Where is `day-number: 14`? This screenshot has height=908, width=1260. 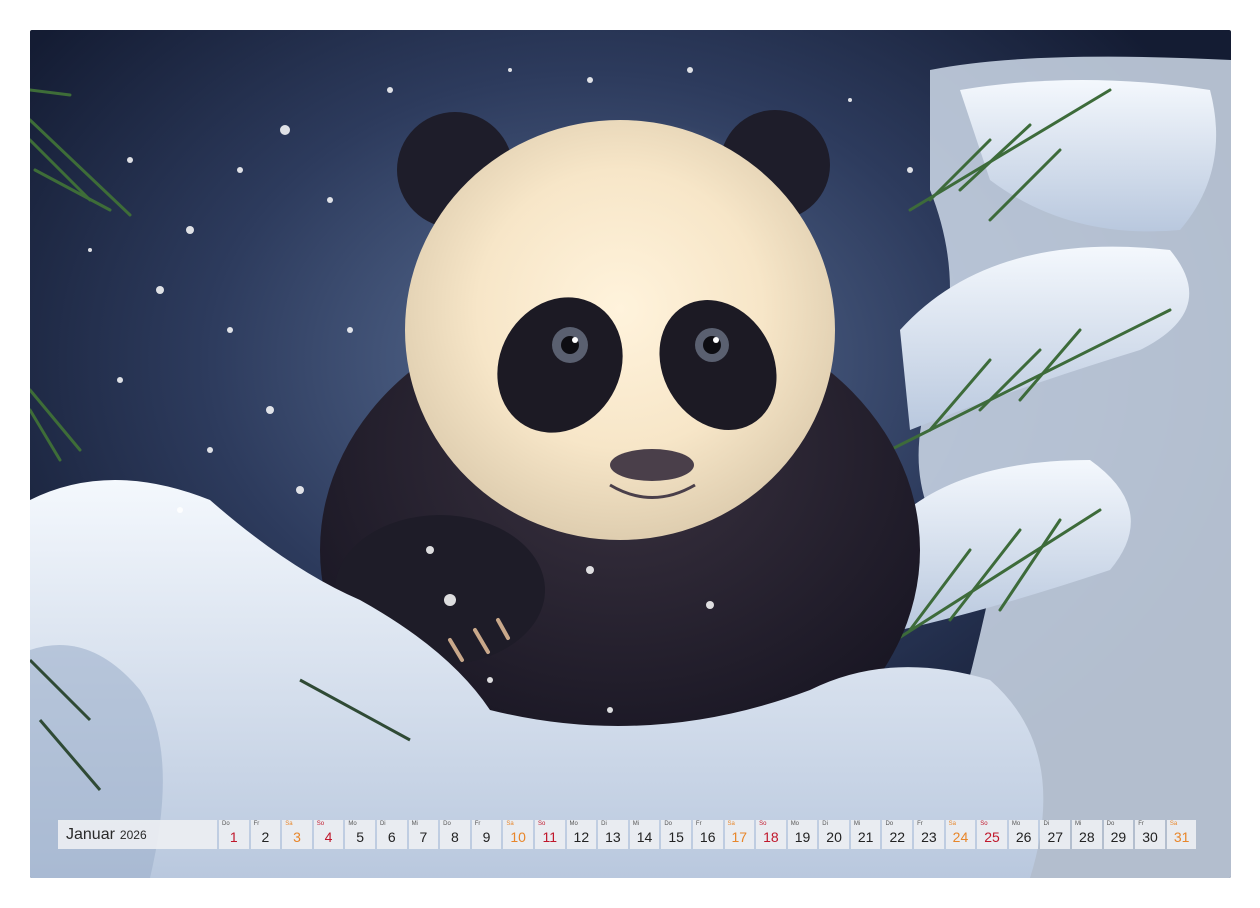
day-number: 14 is located at coordinates (644, 837).